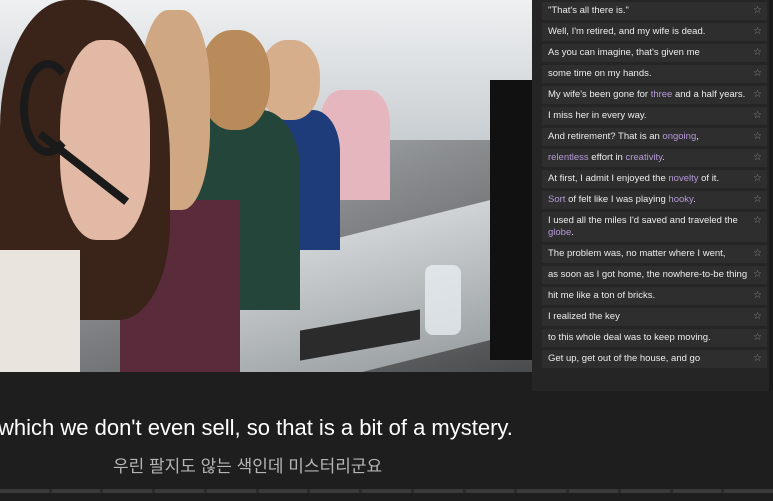 The height and width of the screenshot is (501, 773). I want to click on water-bottle, so click(443, 300).